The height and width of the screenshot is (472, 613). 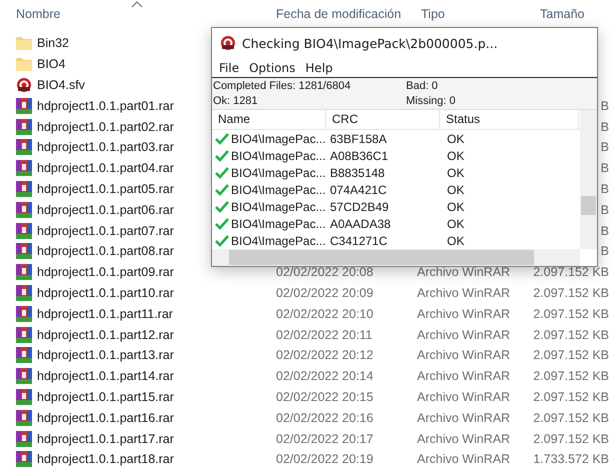 I want to click on column-header: Nombre, so click(x=38, y=14).